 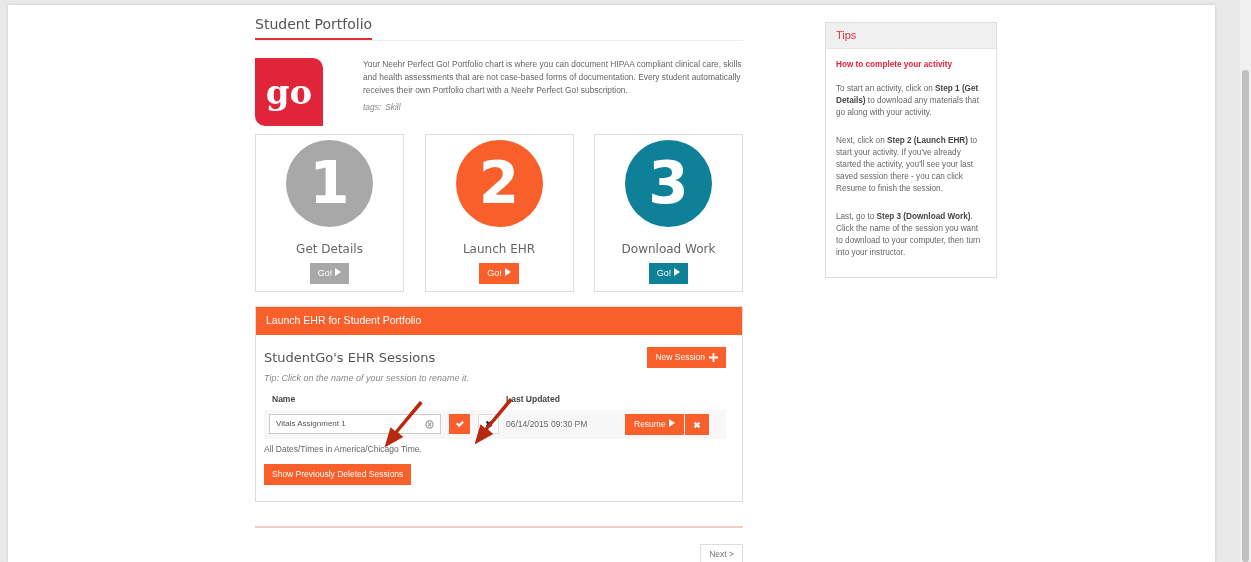 What do you see at coordinates (909, 234) in the screenshot?
I see `tips-paragraph: Last, go to Step 3 (Download Work). Click the name of the session you want to download to your computer, then turn into your instructor.` at bounding box center [909, 234].